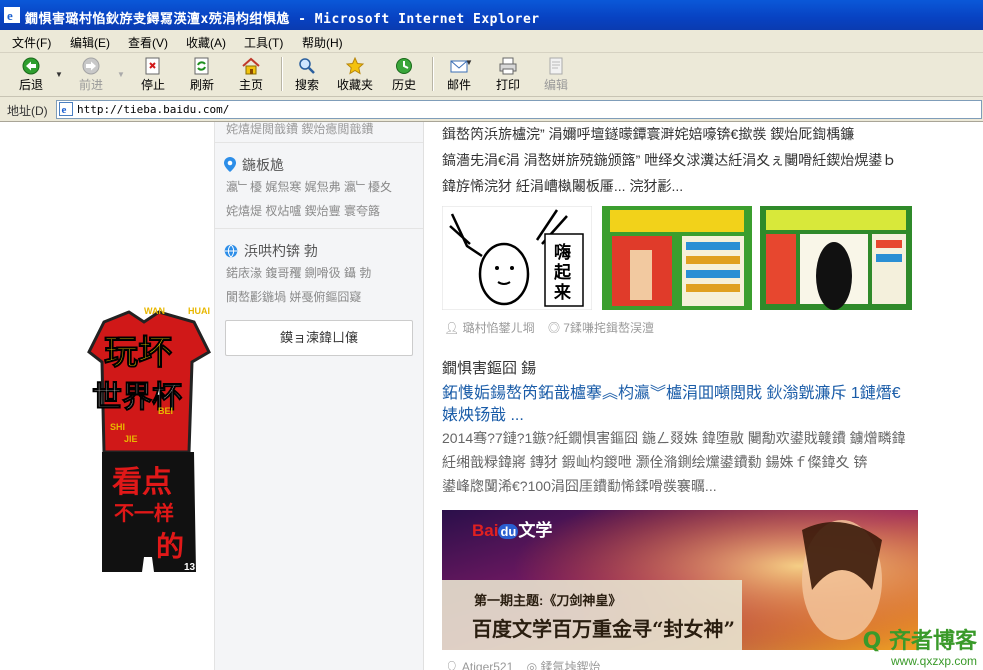 This screenshot has width=983, height=670. What do you see at coordinates (31, 42) in the screenshot?
I see `menu-file: 文件(F)` at bounding box center [31, 42].